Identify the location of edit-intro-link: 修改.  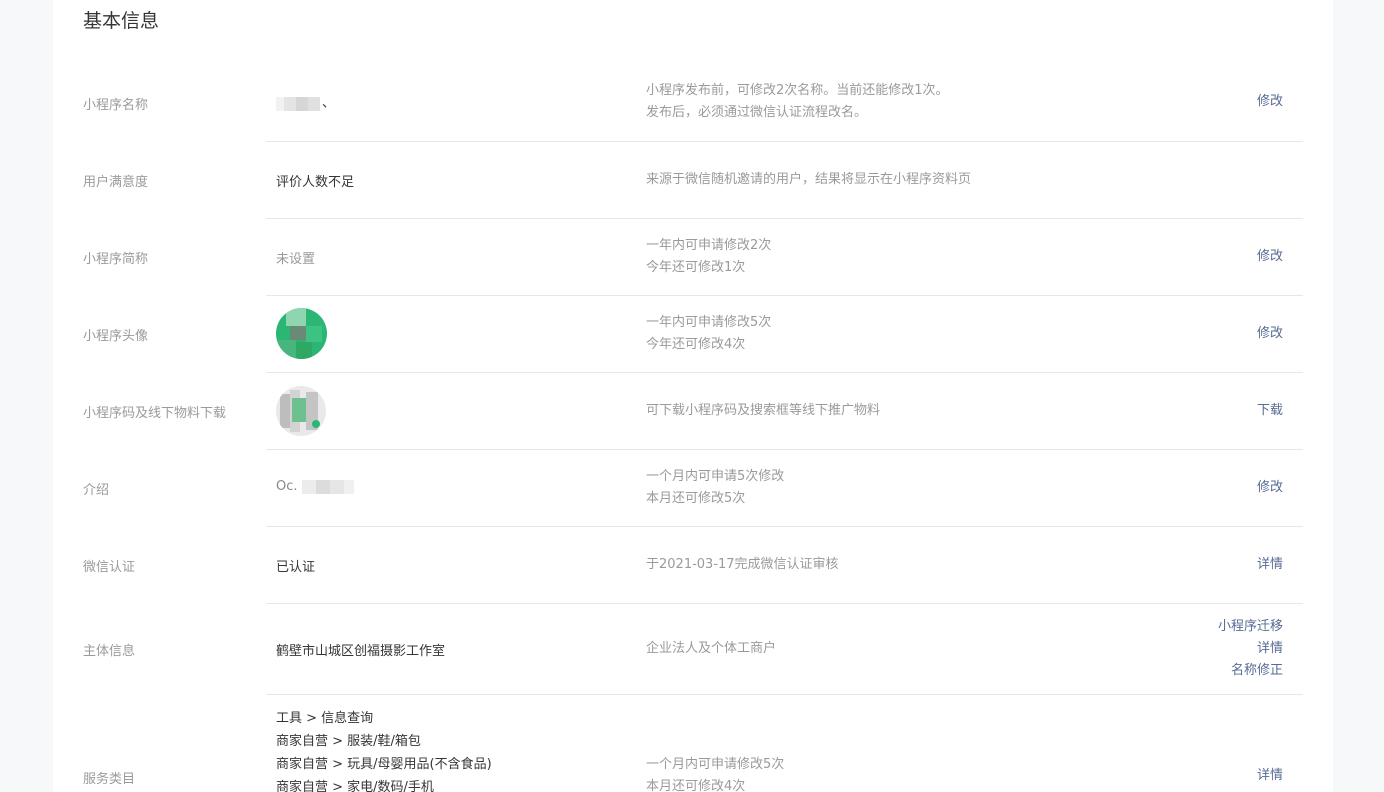
(1270, 488).